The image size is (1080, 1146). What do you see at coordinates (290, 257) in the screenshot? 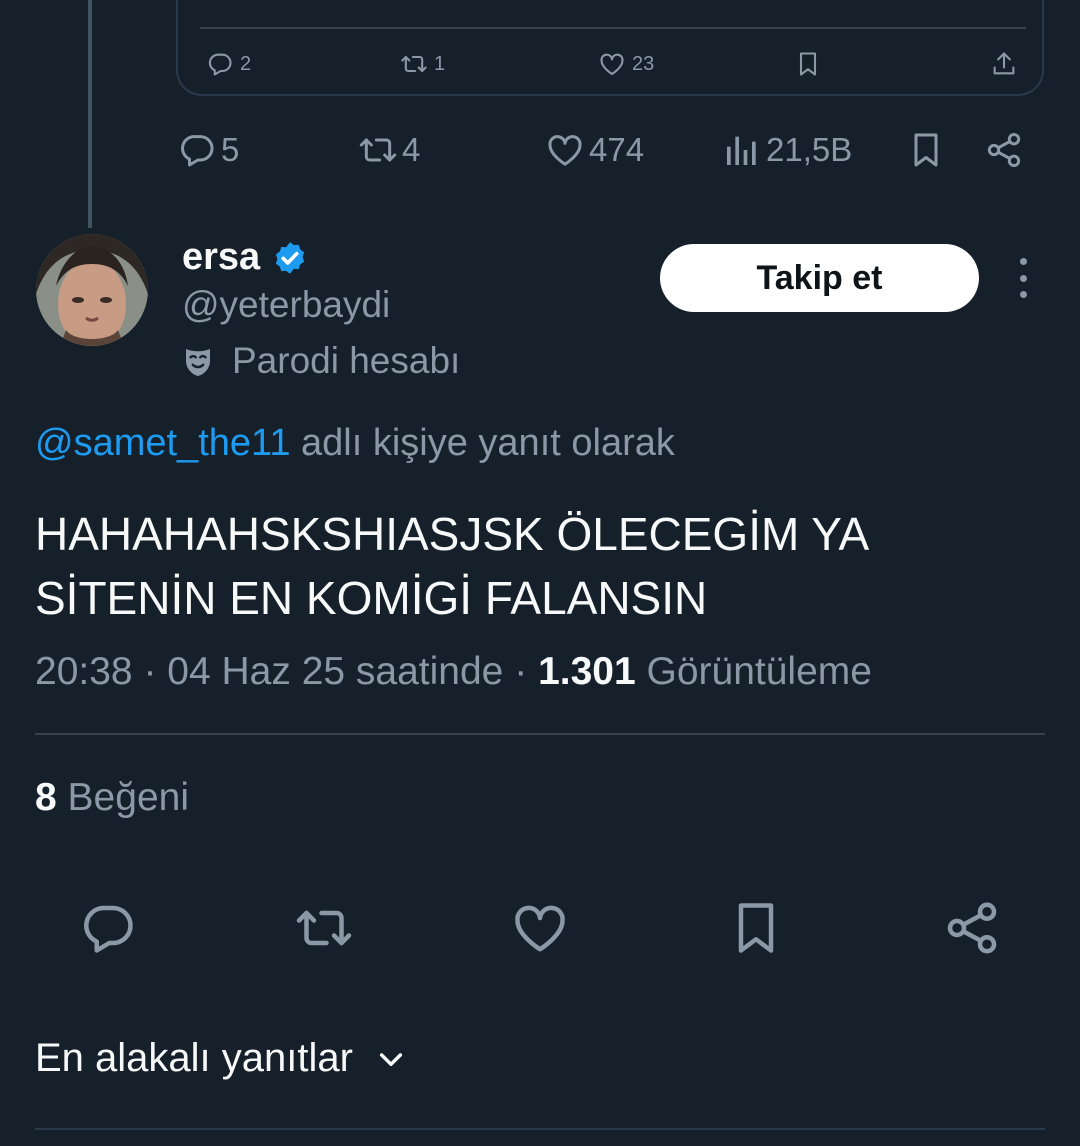
I see `verified-badge-icon` at bounding box center [290, 257].